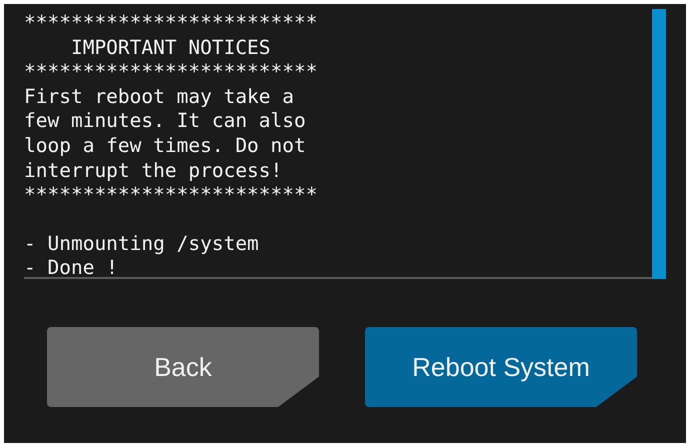  What do you see at coordinates (160, 97) in the screenshot?
I see `console-line: First reboot may take a` at bounding box center [160, 97].